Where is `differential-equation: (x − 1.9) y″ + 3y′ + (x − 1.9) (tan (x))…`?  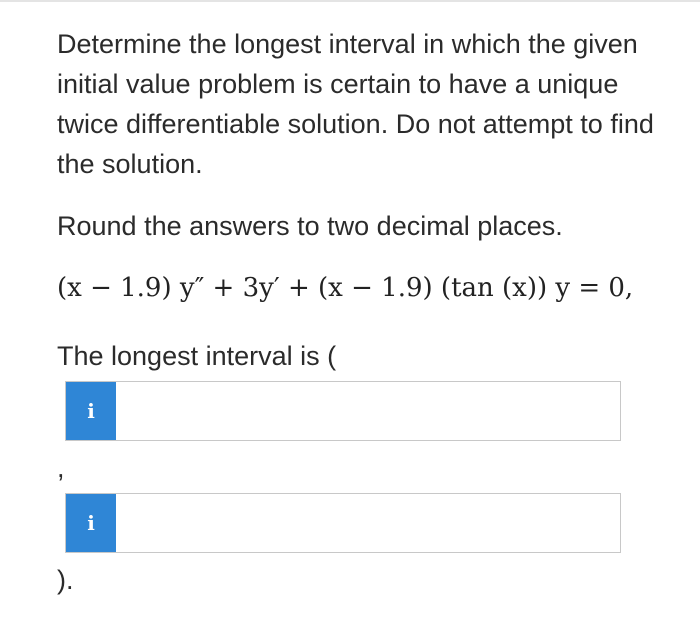
differential-equation: (x − 1.9) y″ + 3y′ + (x − 1.9) (tan (x))… is located at coordinates (345, 288).